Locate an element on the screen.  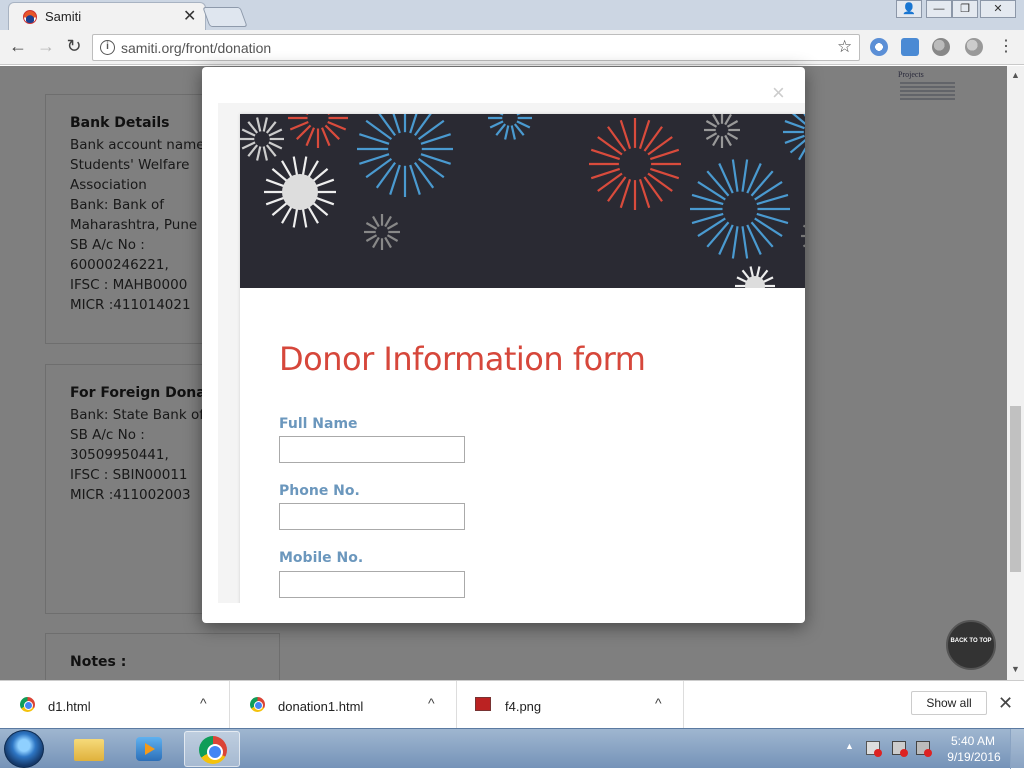
back-arrow-icon: ← is located at coordinates (18, 46).